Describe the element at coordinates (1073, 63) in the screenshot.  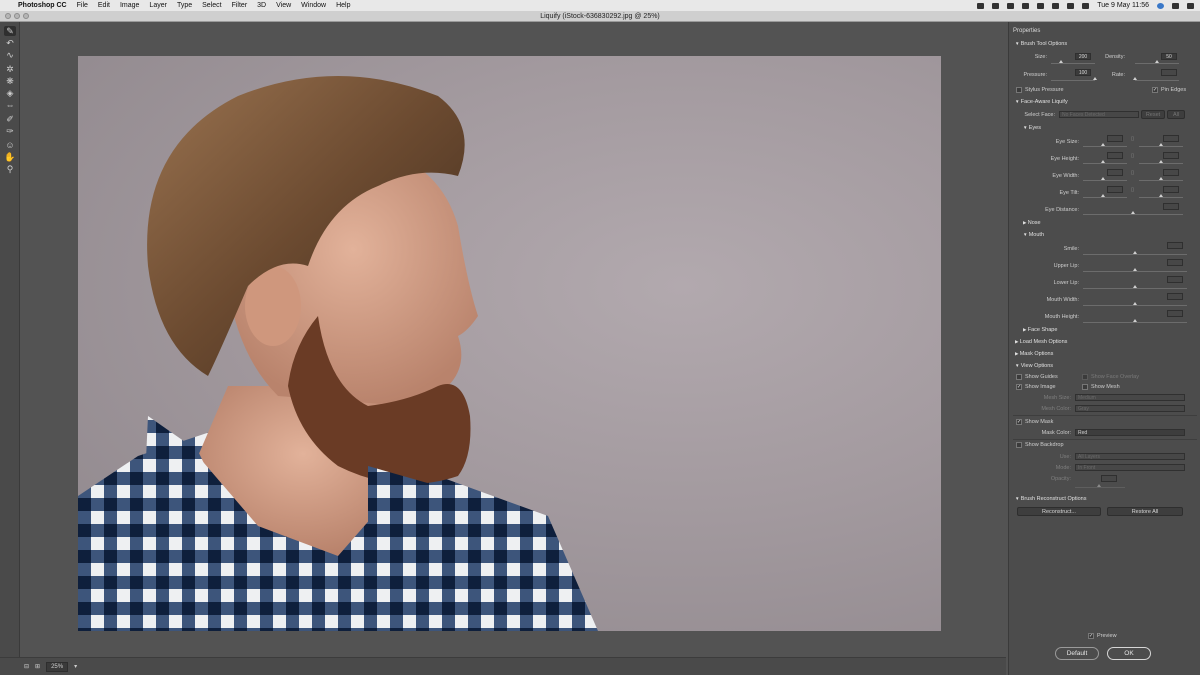
I see `size-slider` at that location.